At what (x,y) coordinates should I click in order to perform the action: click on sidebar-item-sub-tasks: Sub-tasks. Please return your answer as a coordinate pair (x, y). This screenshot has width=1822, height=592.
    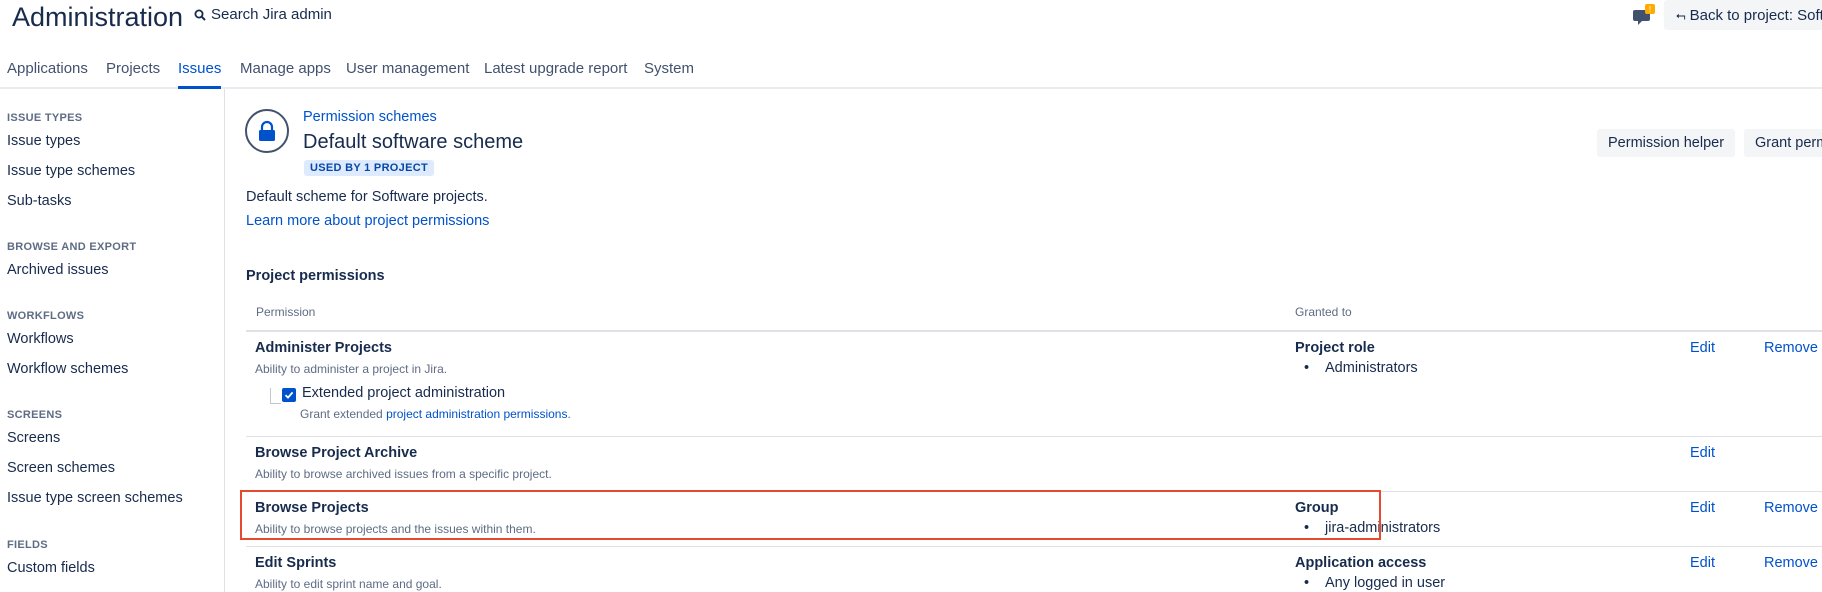
    Looking at the image, I should click on (39, 201).